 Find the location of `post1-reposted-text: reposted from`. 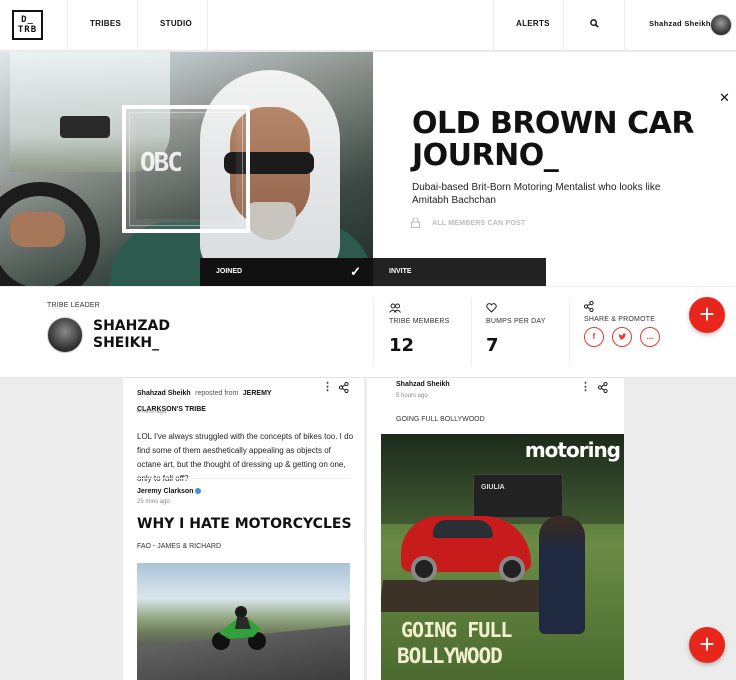

post1-reposted-text: reposted from is located at coordinates (217, 393).